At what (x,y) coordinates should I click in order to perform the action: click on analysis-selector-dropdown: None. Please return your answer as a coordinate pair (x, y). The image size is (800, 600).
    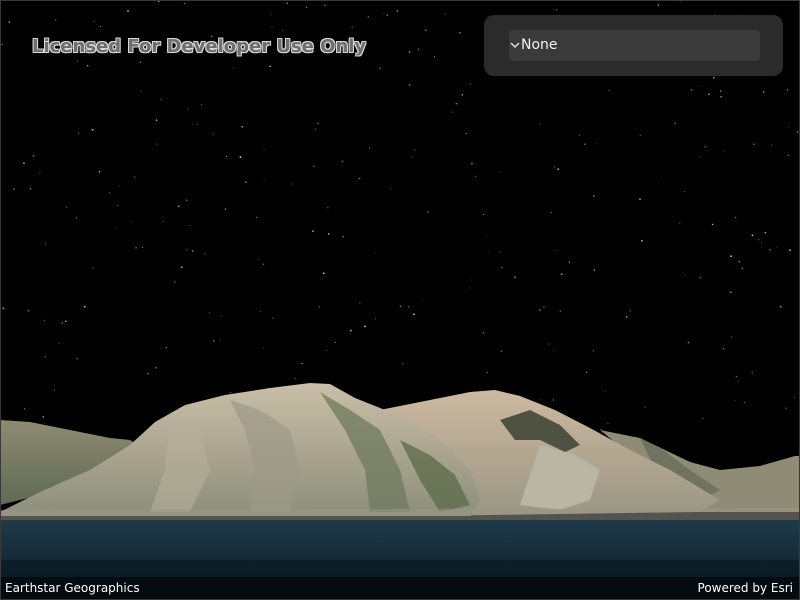
    Looking at the image, I should click on (634, 45).